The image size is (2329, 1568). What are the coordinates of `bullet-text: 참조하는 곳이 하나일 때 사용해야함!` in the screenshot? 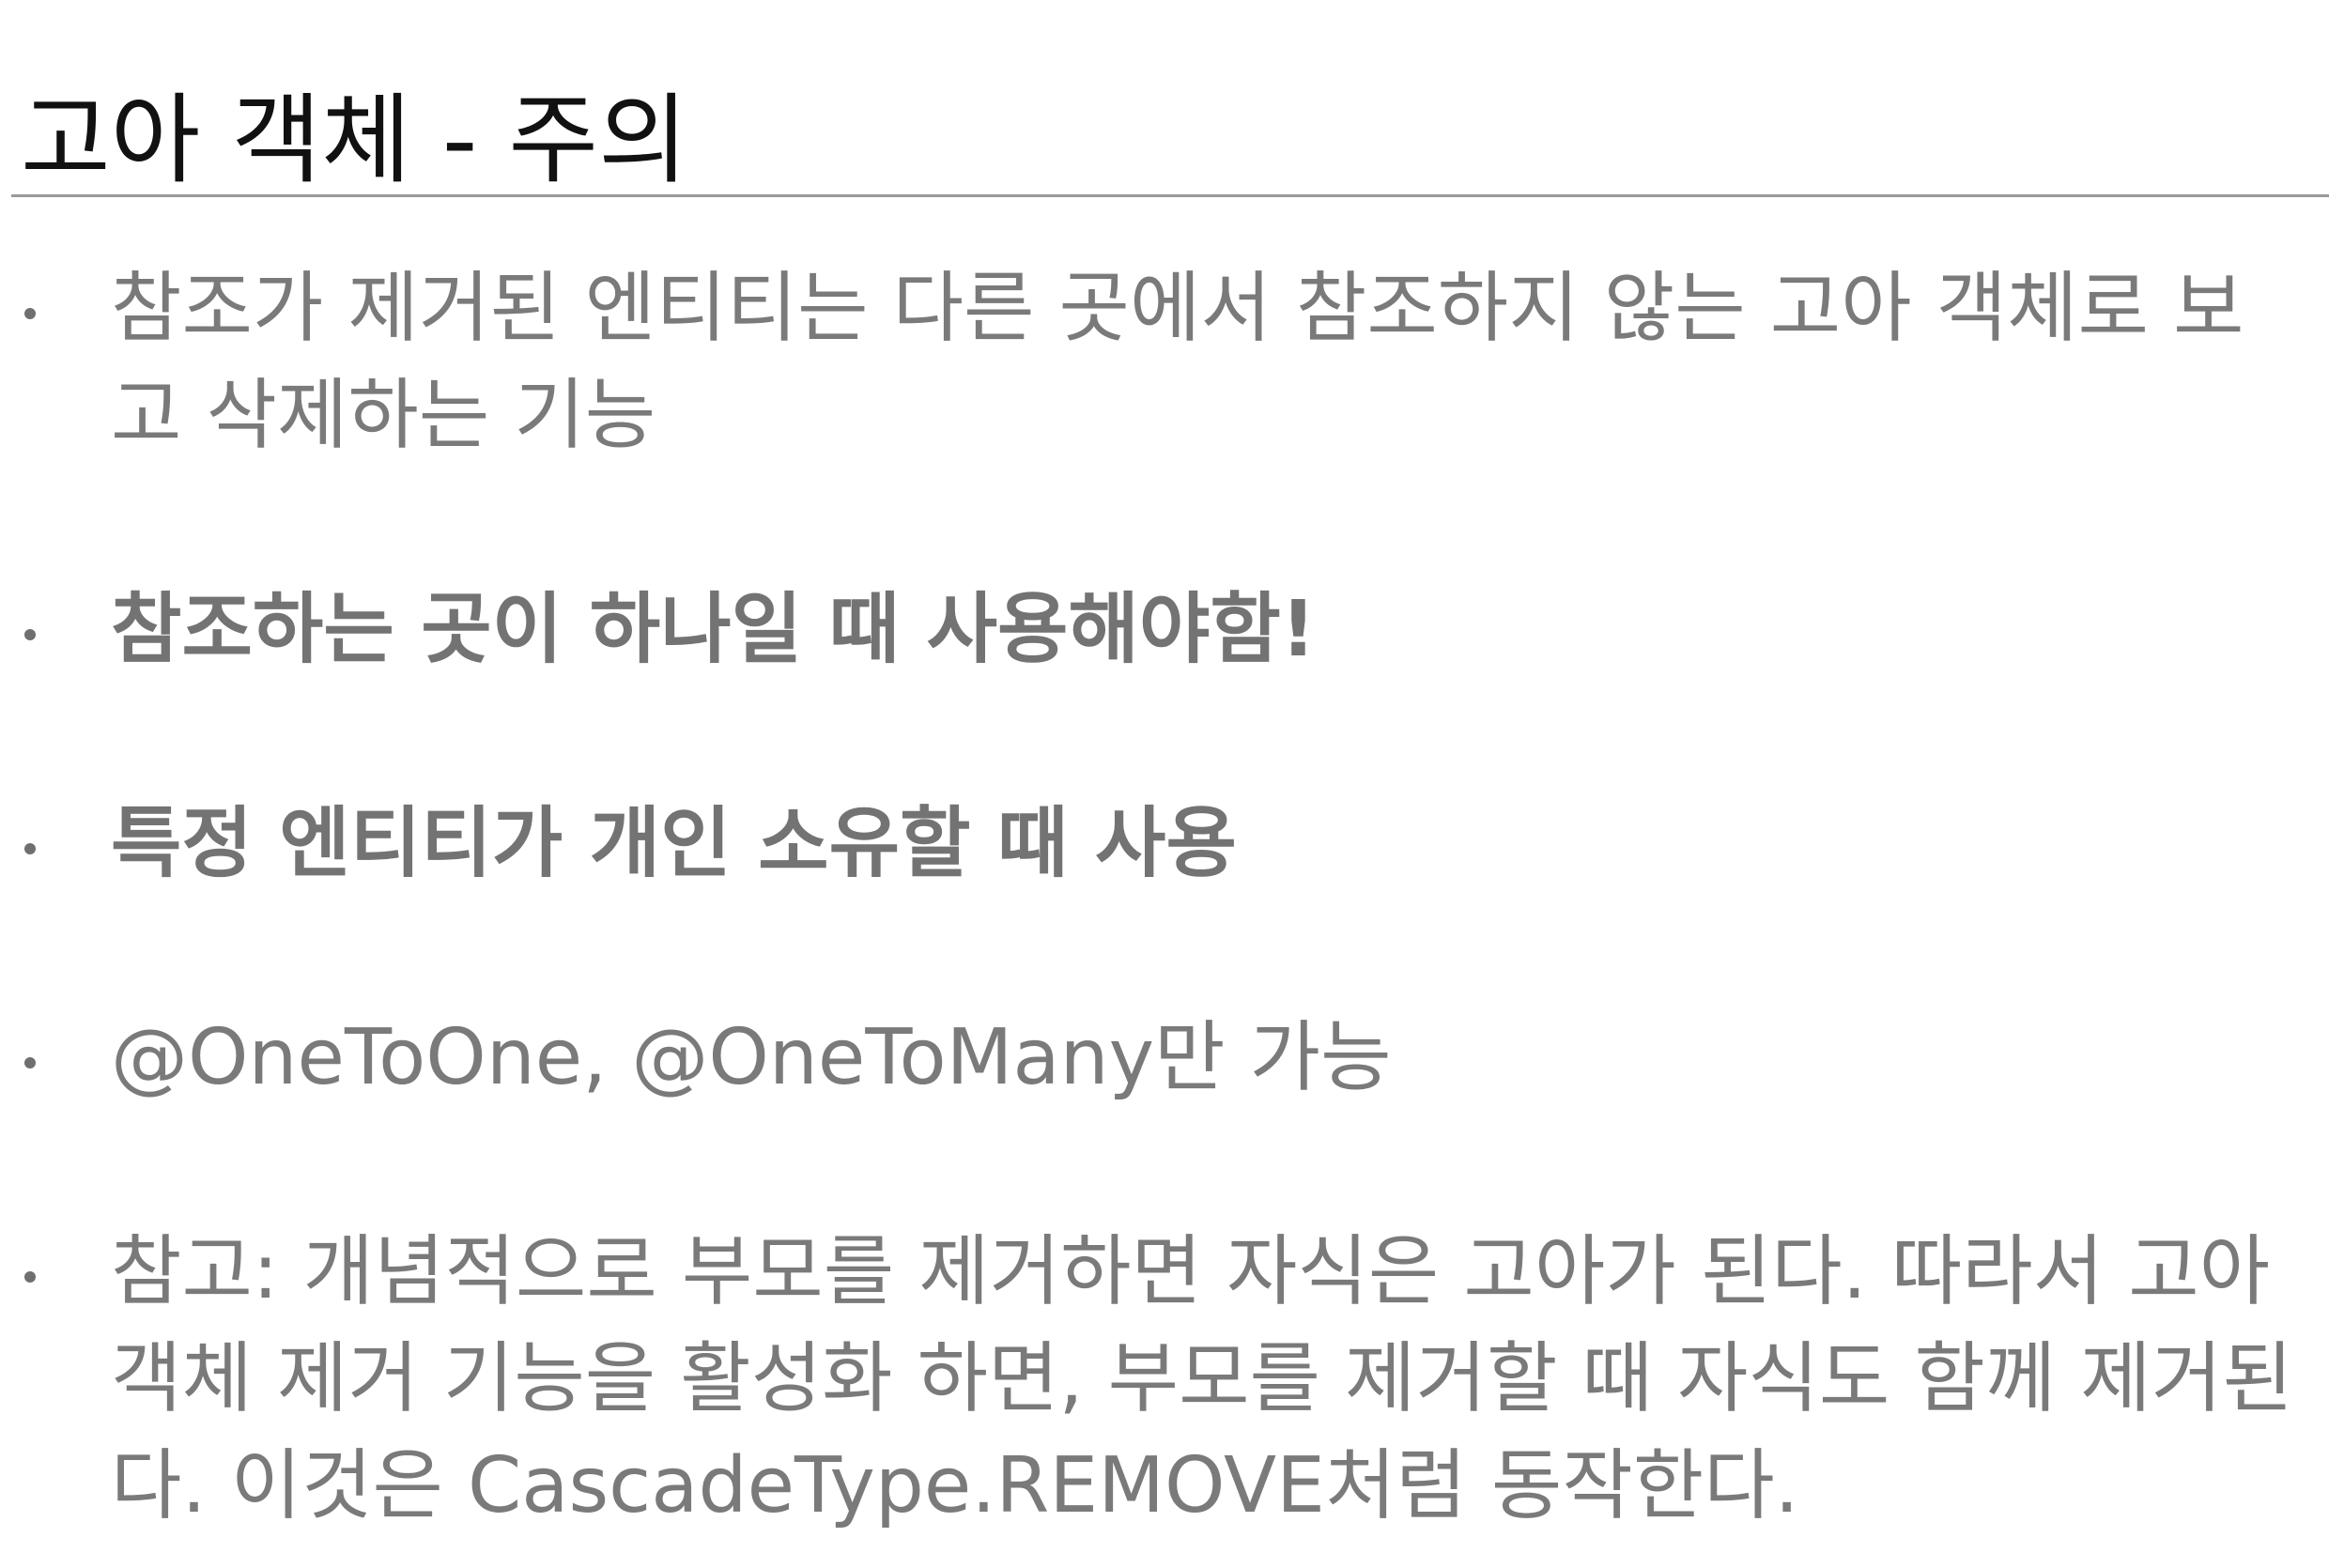 It's located at (714, 629).